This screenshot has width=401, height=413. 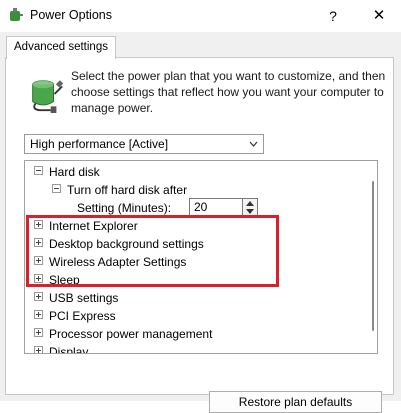 I want to click on tree-item-label: Desktop background settings, so click(x=126, y=243).